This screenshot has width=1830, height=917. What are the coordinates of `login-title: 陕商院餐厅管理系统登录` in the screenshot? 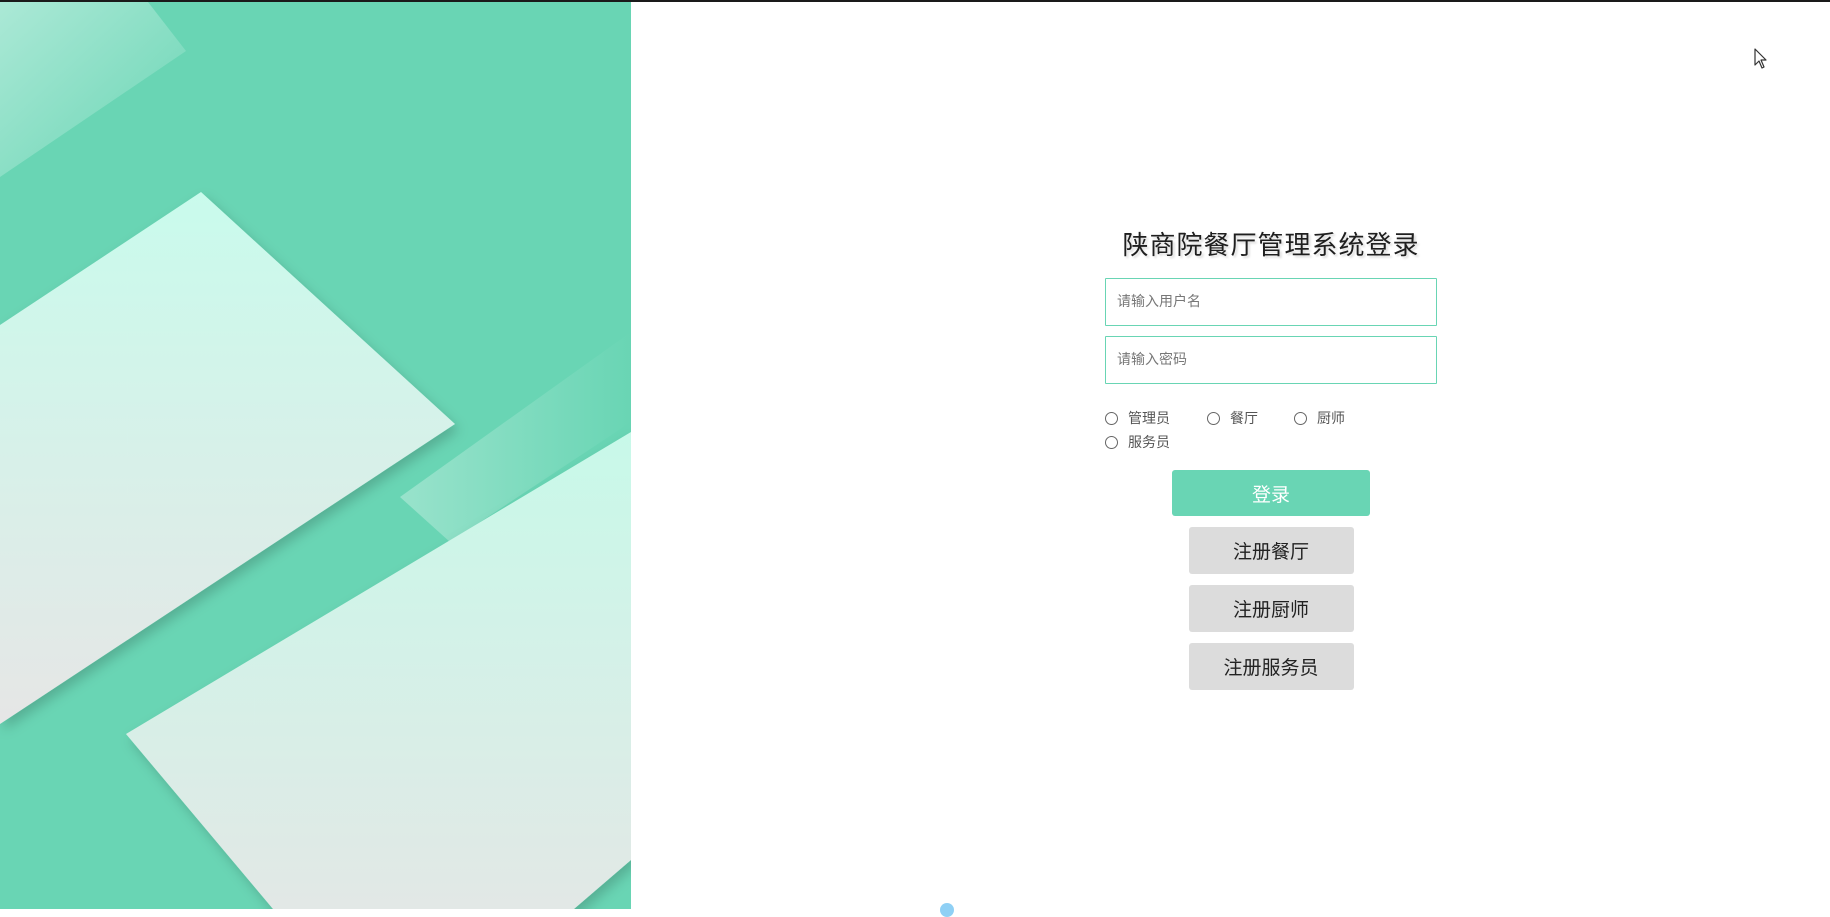 It's located at (1271, 246).